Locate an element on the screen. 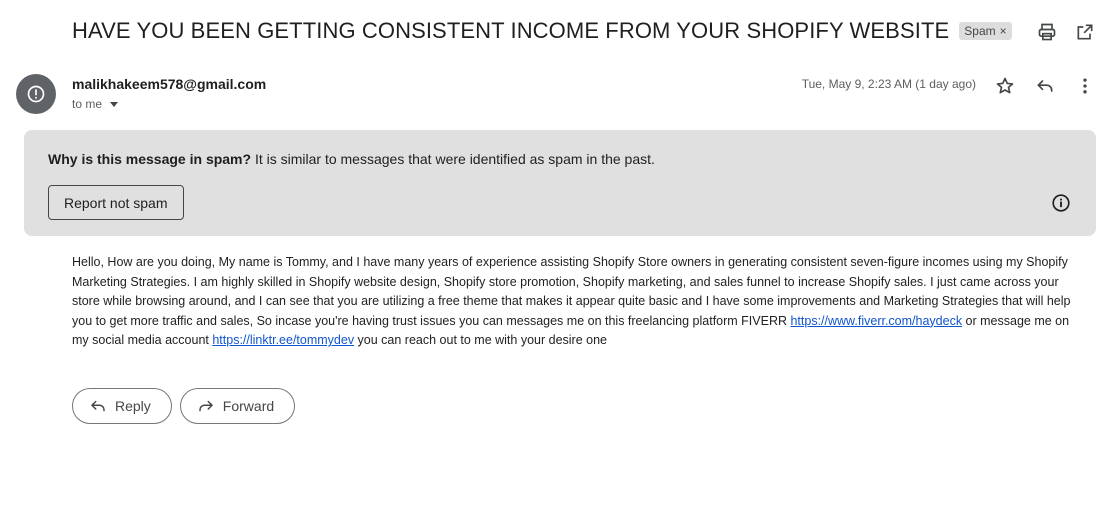 The height and width of the screenshot is (517, 1107). thread-toolbar is located at coordinates (1066, 32).